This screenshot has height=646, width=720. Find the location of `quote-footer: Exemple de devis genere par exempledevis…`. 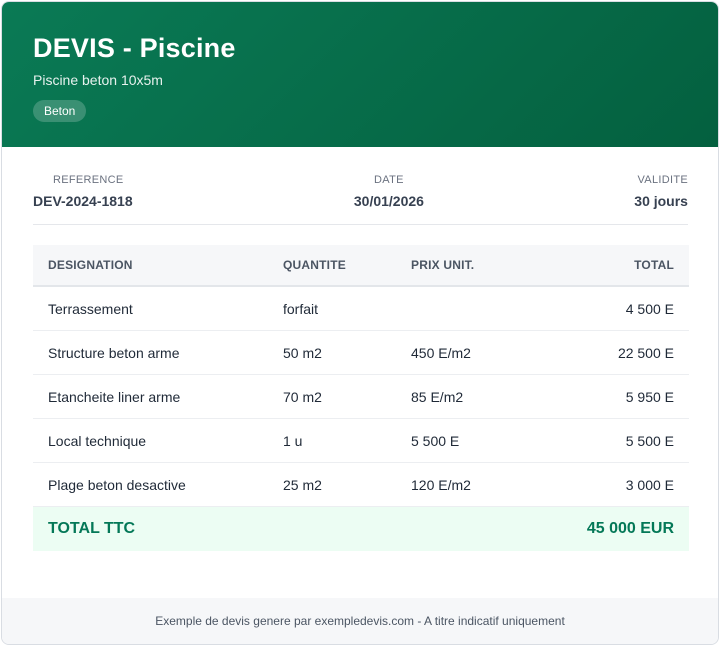

quote-footer: Exemple de devis genere par exempledevis… is located at coordinates (360, 621).